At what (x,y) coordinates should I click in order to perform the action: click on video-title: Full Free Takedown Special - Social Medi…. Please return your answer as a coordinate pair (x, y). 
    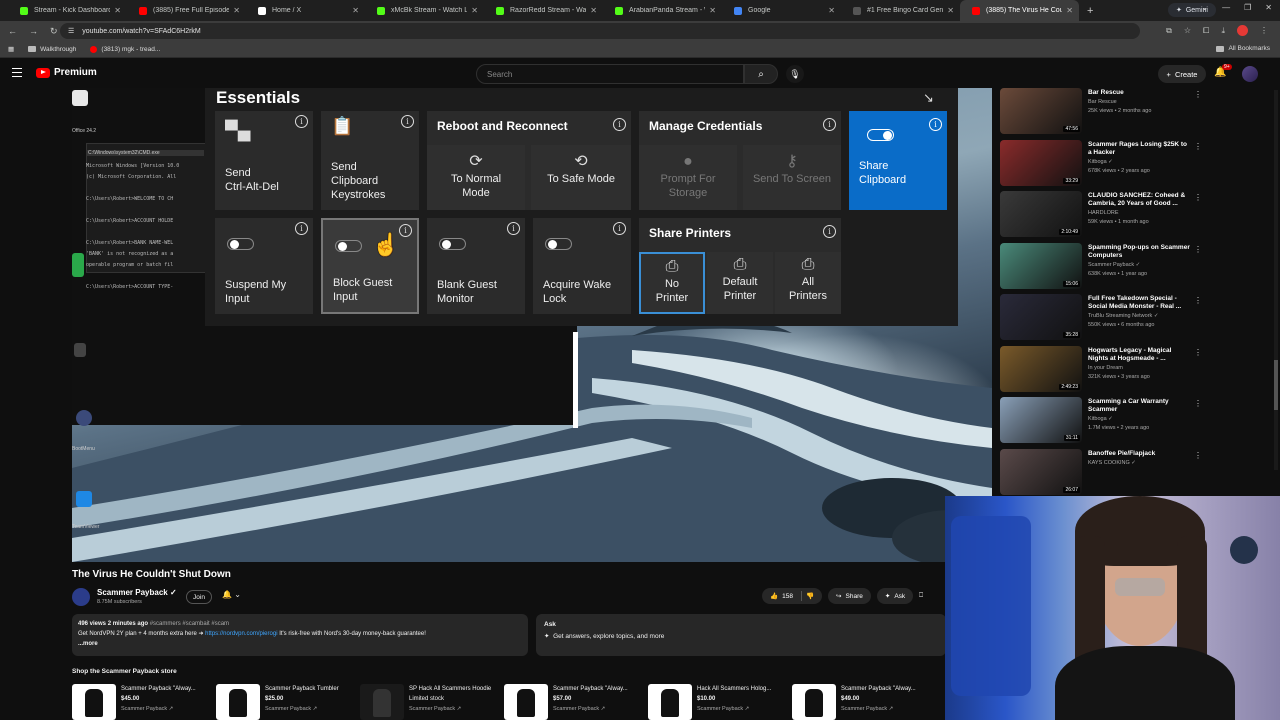
    Looking at the image, I should click on (1140, 303).